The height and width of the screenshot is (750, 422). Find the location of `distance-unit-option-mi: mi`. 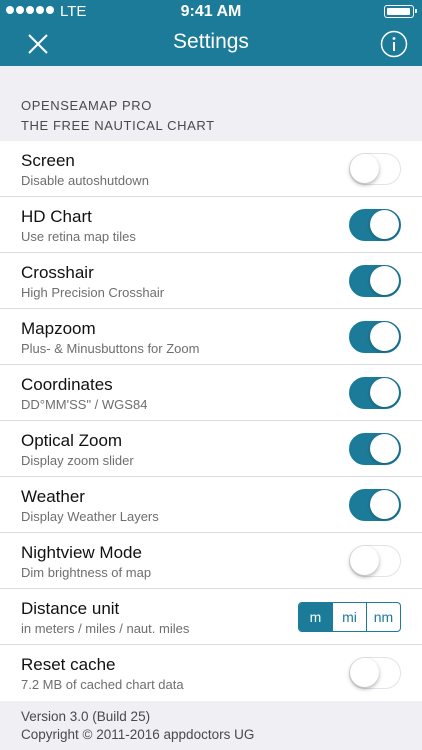

distance-unit-option-mi: mi is located at coordinates (350, 617).